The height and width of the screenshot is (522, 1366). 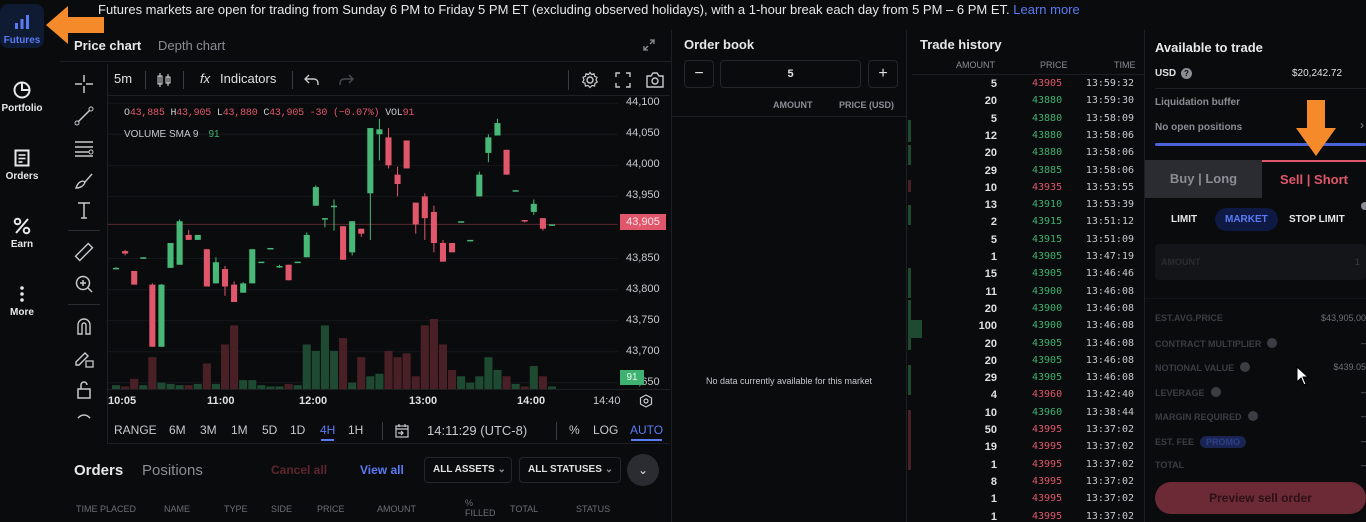 I want to click on sell-short-tab: Sell | Short, so click(x=1314, y=179).